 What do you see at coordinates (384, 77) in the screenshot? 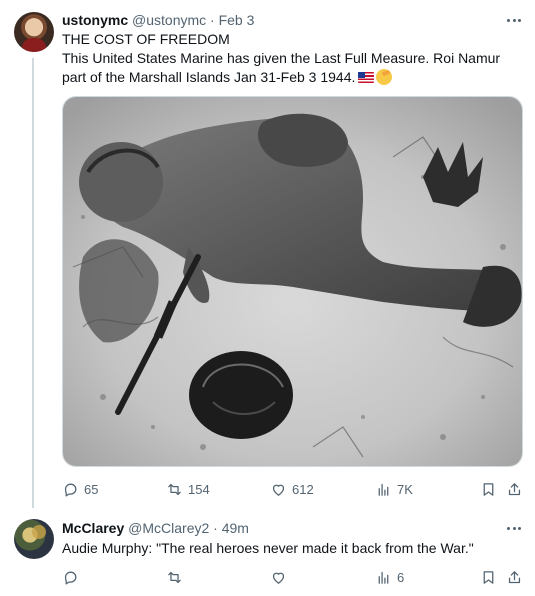
I see `saluting-face-icon` at bounding box center [384, 77].